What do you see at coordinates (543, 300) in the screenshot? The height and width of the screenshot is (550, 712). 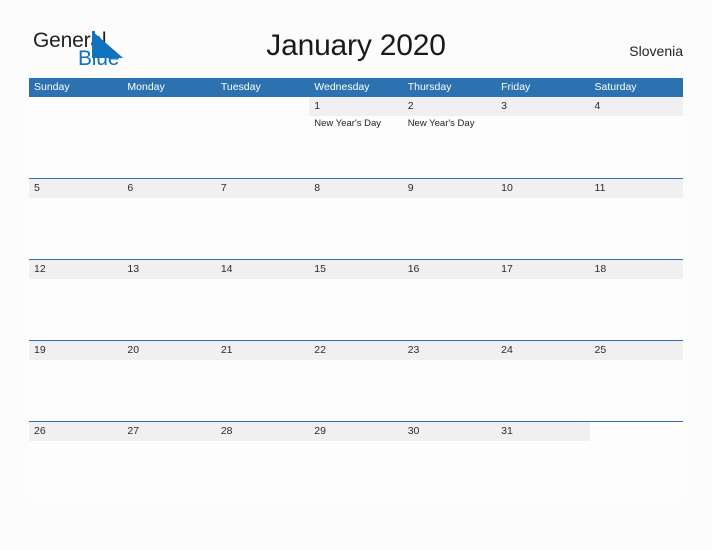 I see `calendar-day-cell: 17` at bounding box center [543, 300].